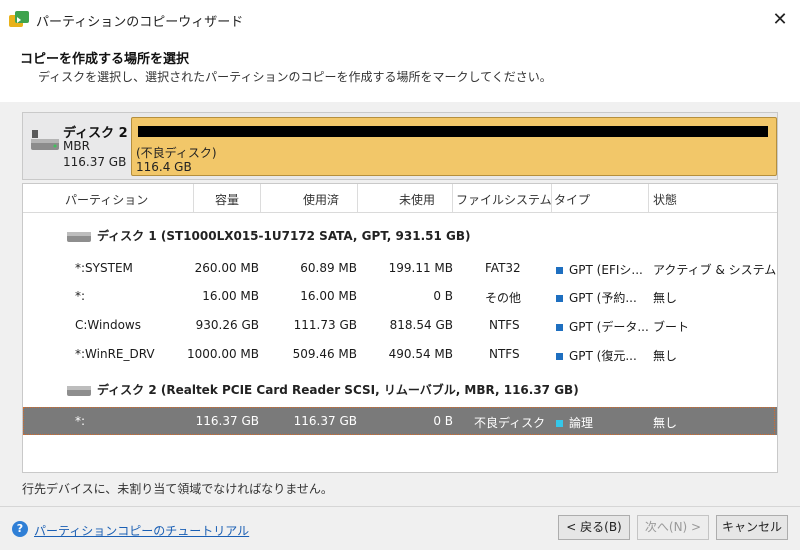 The height and width of the screenshot is (550, 800). What do you see at coordinates (400, 506) in the screenshot?
I see `footer-divider` at bounding box center [400, 506].